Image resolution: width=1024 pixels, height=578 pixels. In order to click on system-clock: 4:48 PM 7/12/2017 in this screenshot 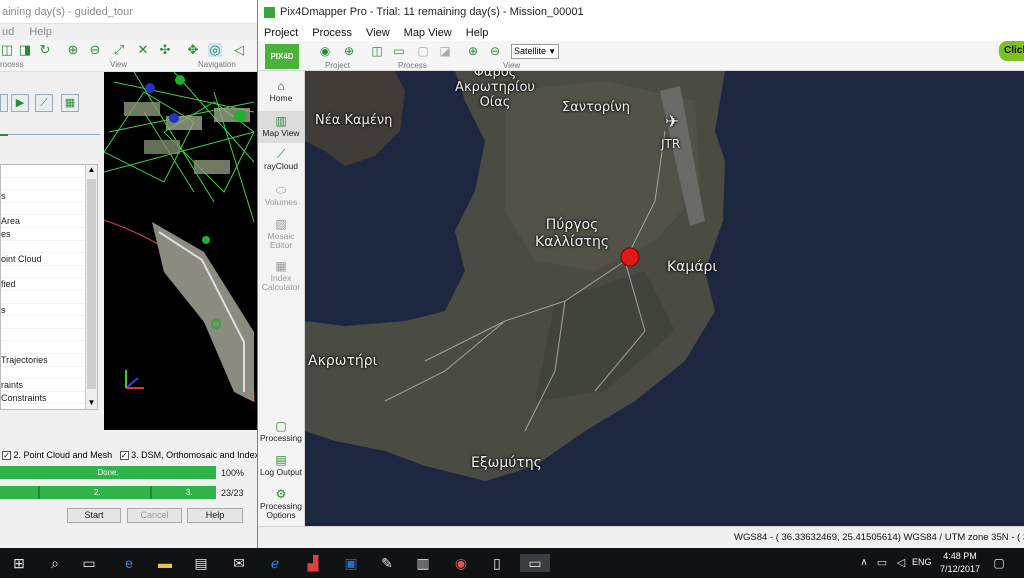, I will do `click(960, 563)`.